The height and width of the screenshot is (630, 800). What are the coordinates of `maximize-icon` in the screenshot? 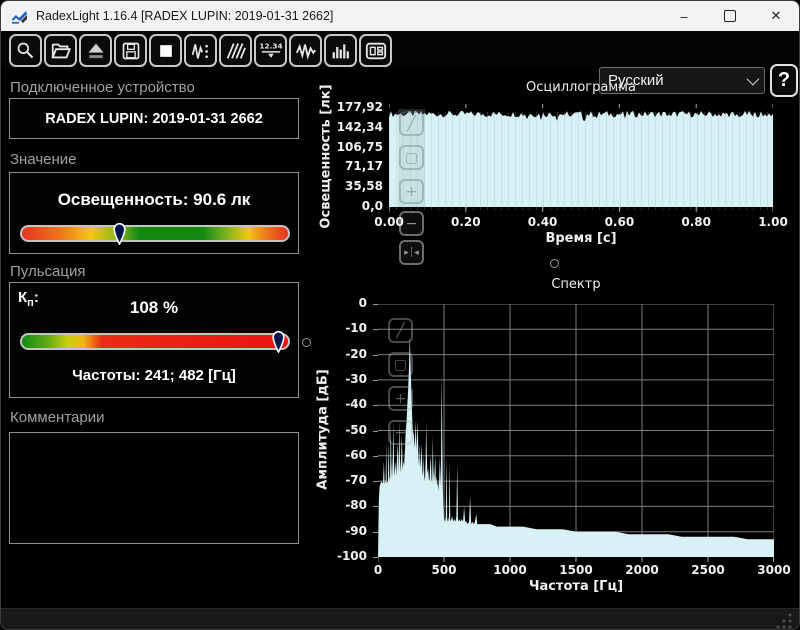 It's located at (730, 16).